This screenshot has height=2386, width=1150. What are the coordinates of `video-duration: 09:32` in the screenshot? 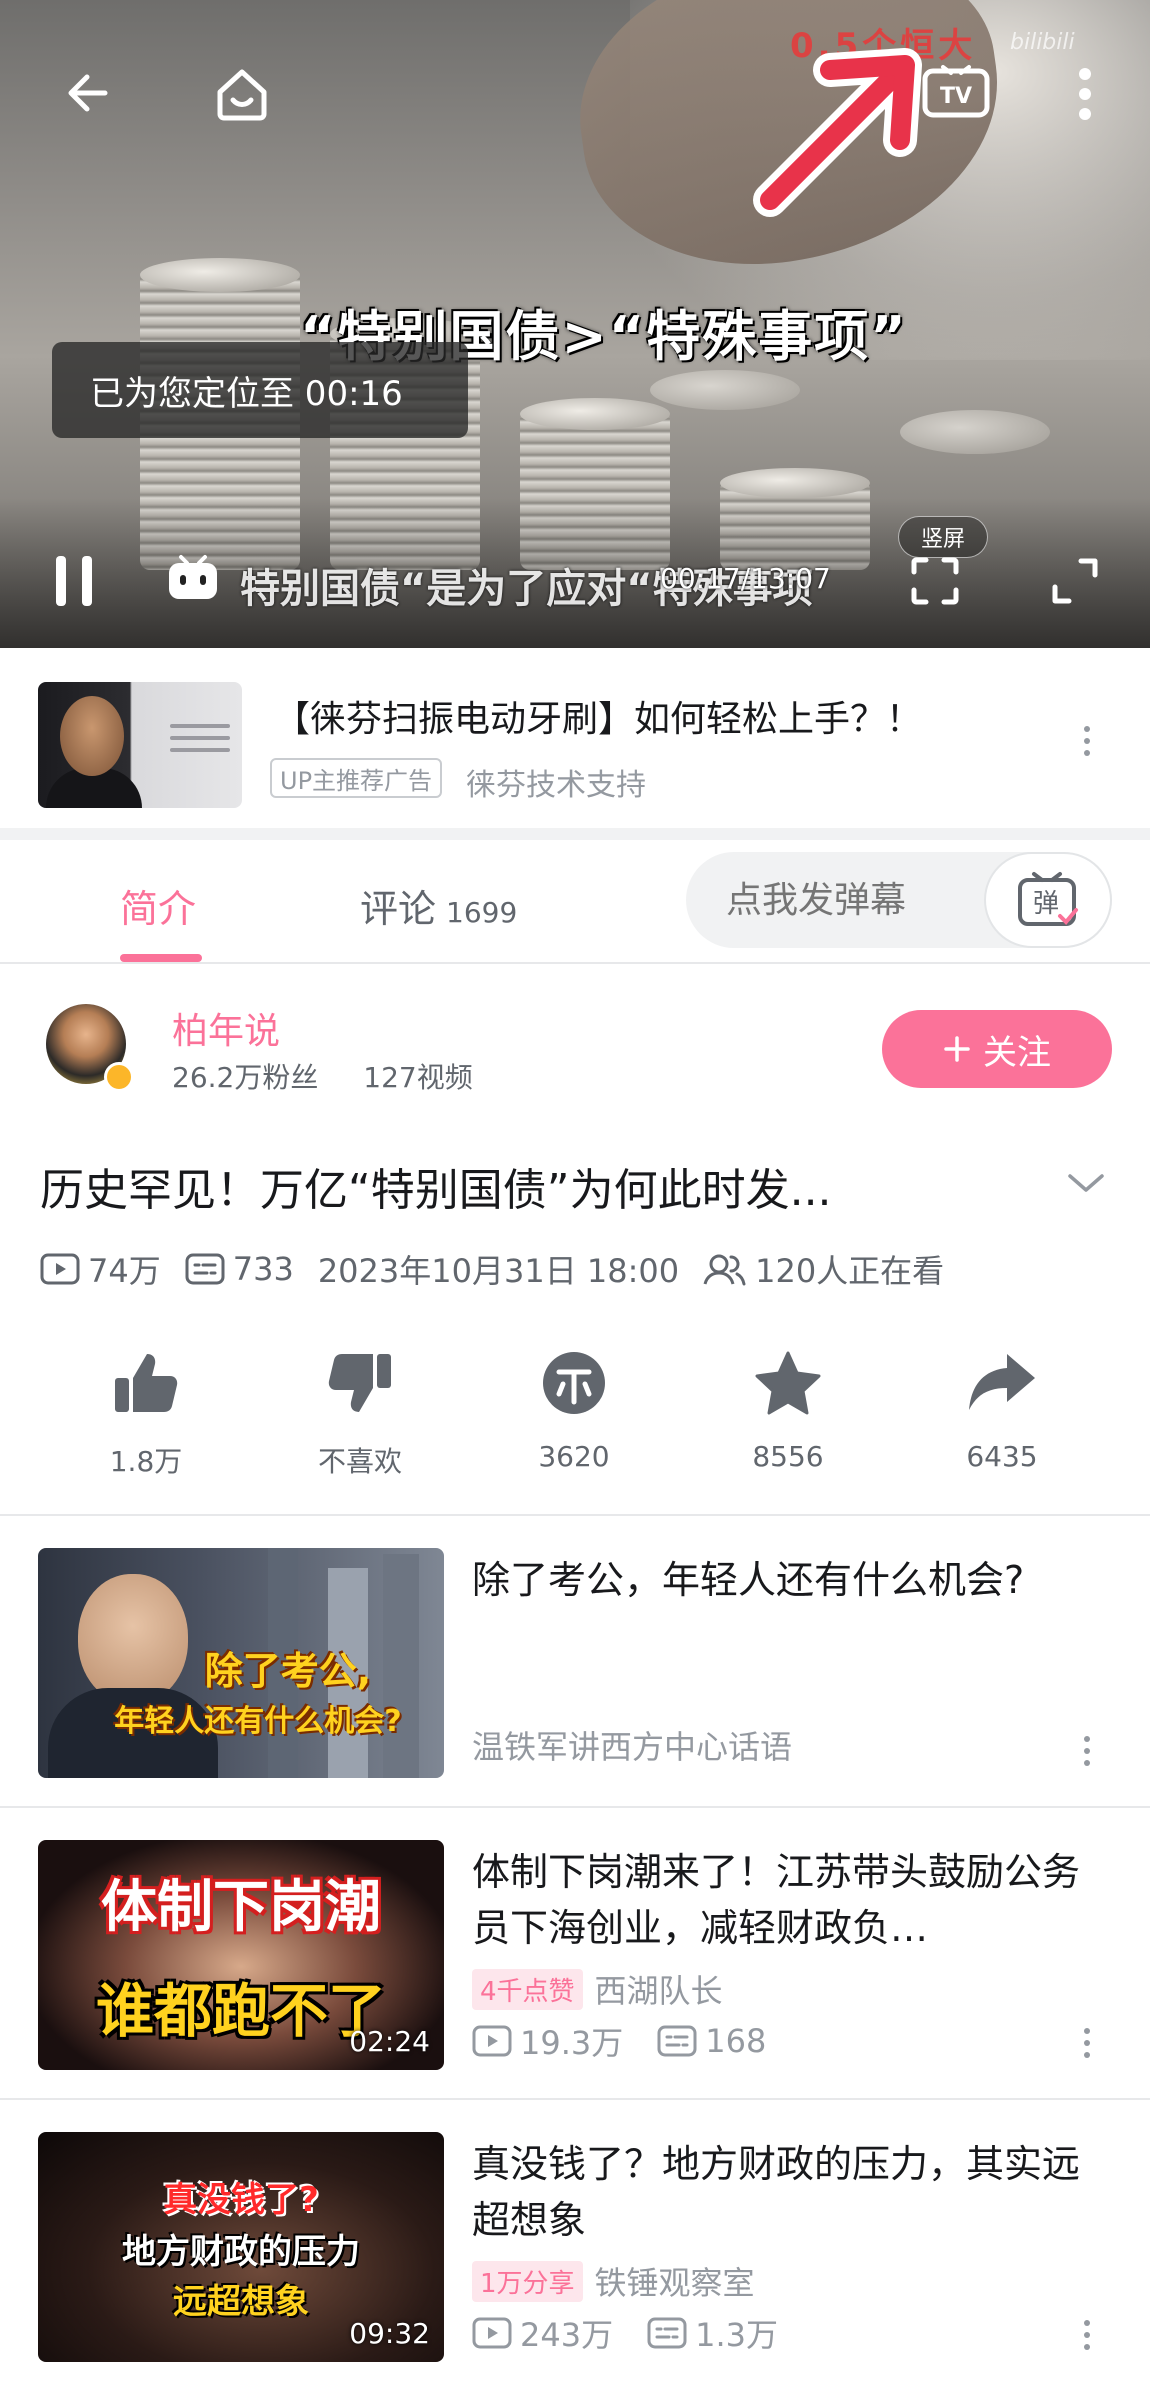 It's located at (389, 2333).